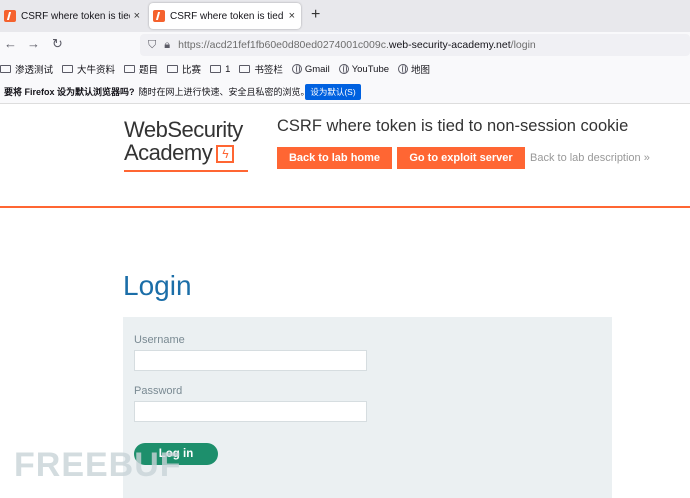  What do you see at coordinates (96, 70) in the screenshot?
I see `bookmark-label: 大牛资料` at bounding box center [96, 70].